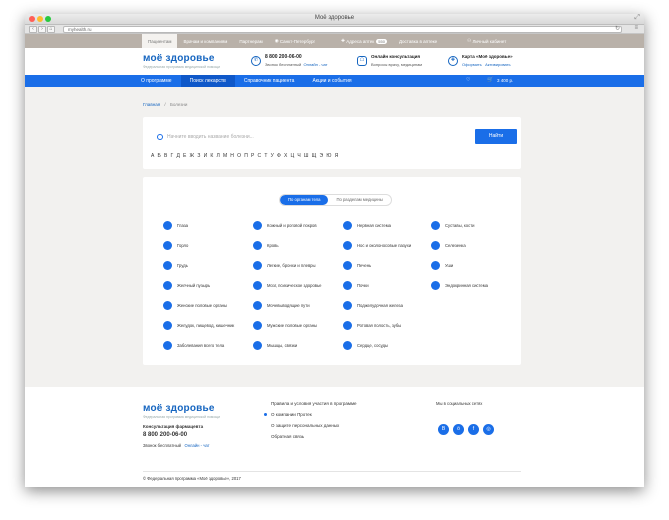  Describe the element at coordinates (291, 414) in the screenshot. I see `footer-link-protek: О компании Протек` at that location.